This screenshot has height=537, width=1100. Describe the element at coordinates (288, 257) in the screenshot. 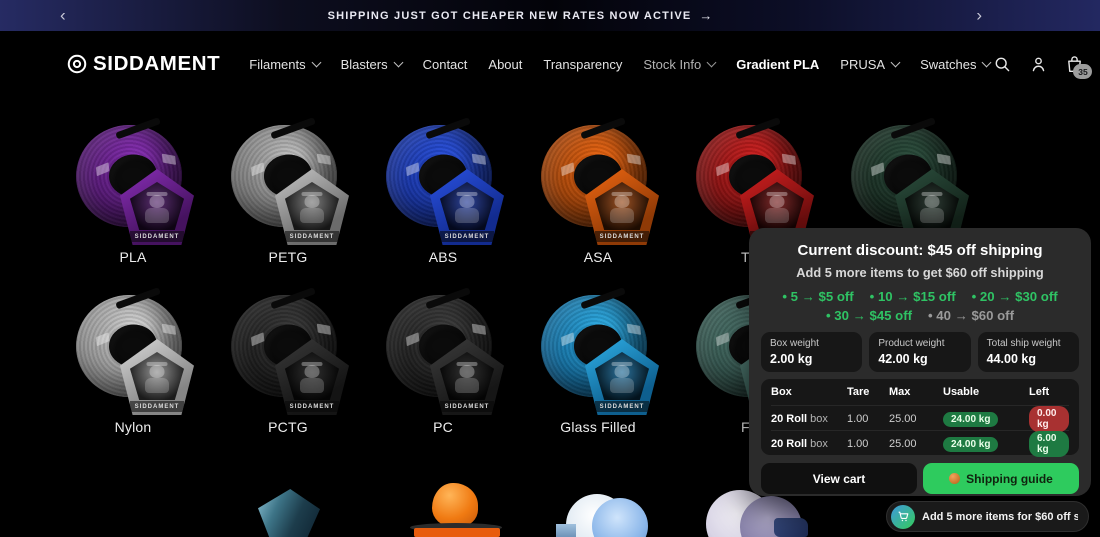

I see `product-label: PETG` at that location.